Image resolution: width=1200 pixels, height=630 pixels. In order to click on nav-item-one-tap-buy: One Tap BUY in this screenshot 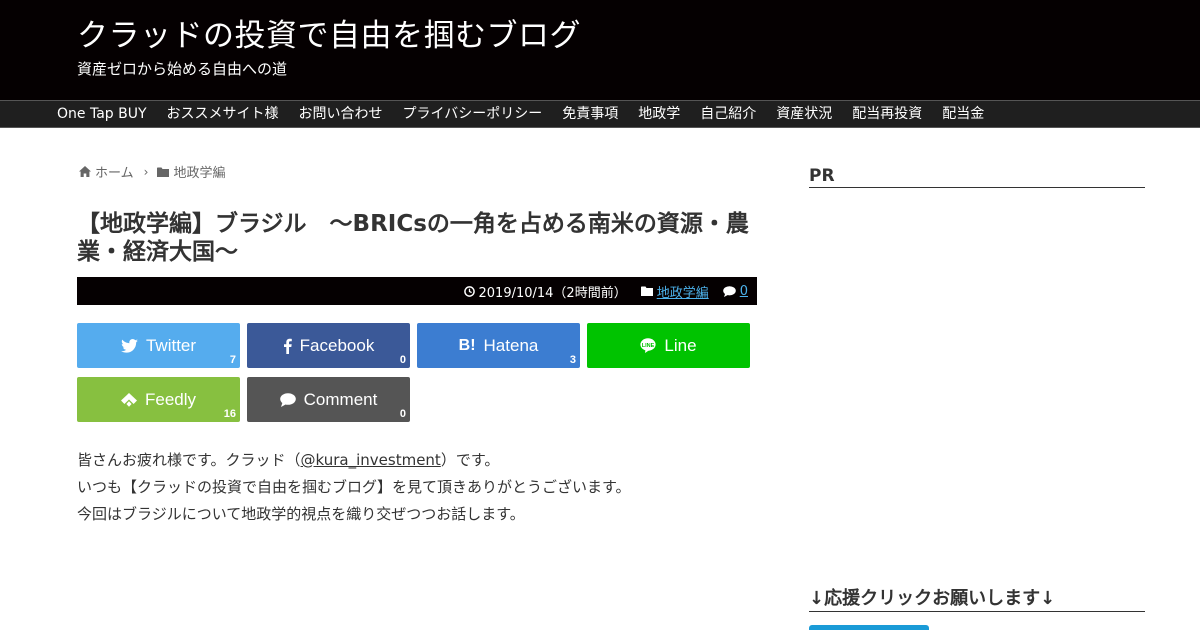, I will do `click(102, 114)`.